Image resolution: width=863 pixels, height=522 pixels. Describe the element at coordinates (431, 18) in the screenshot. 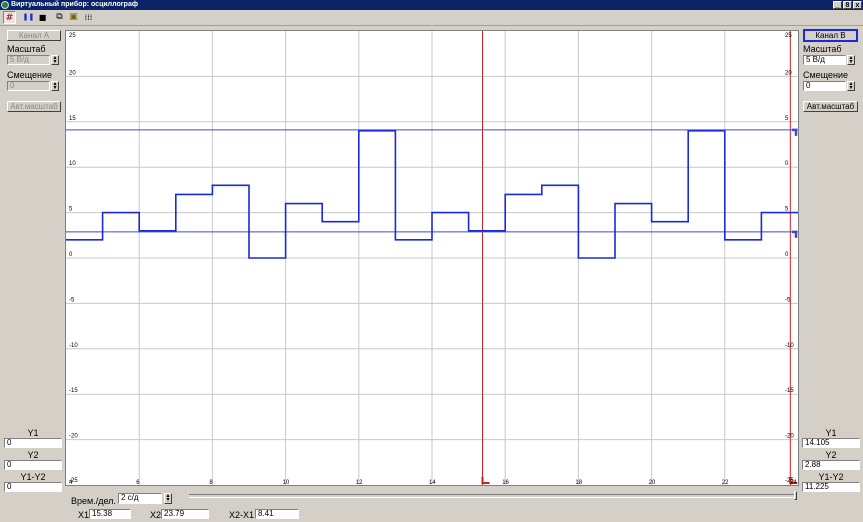

I see `toolbar: # ❚❚ ■ ⧉ ▣ ⁞⁞⁞` at that location.